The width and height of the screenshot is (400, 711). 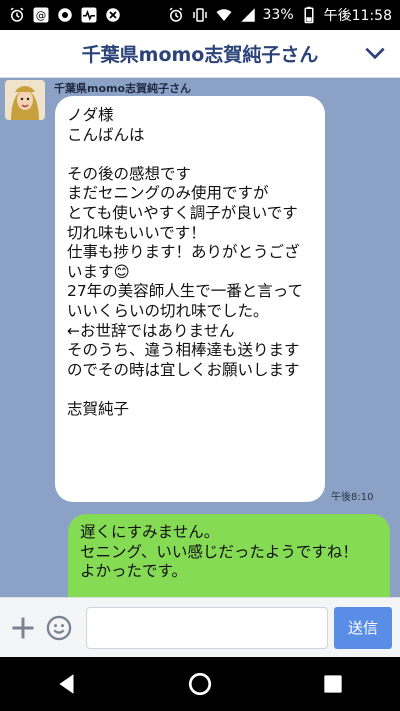 I want to click on back-icon, so click(x=67, y=684).